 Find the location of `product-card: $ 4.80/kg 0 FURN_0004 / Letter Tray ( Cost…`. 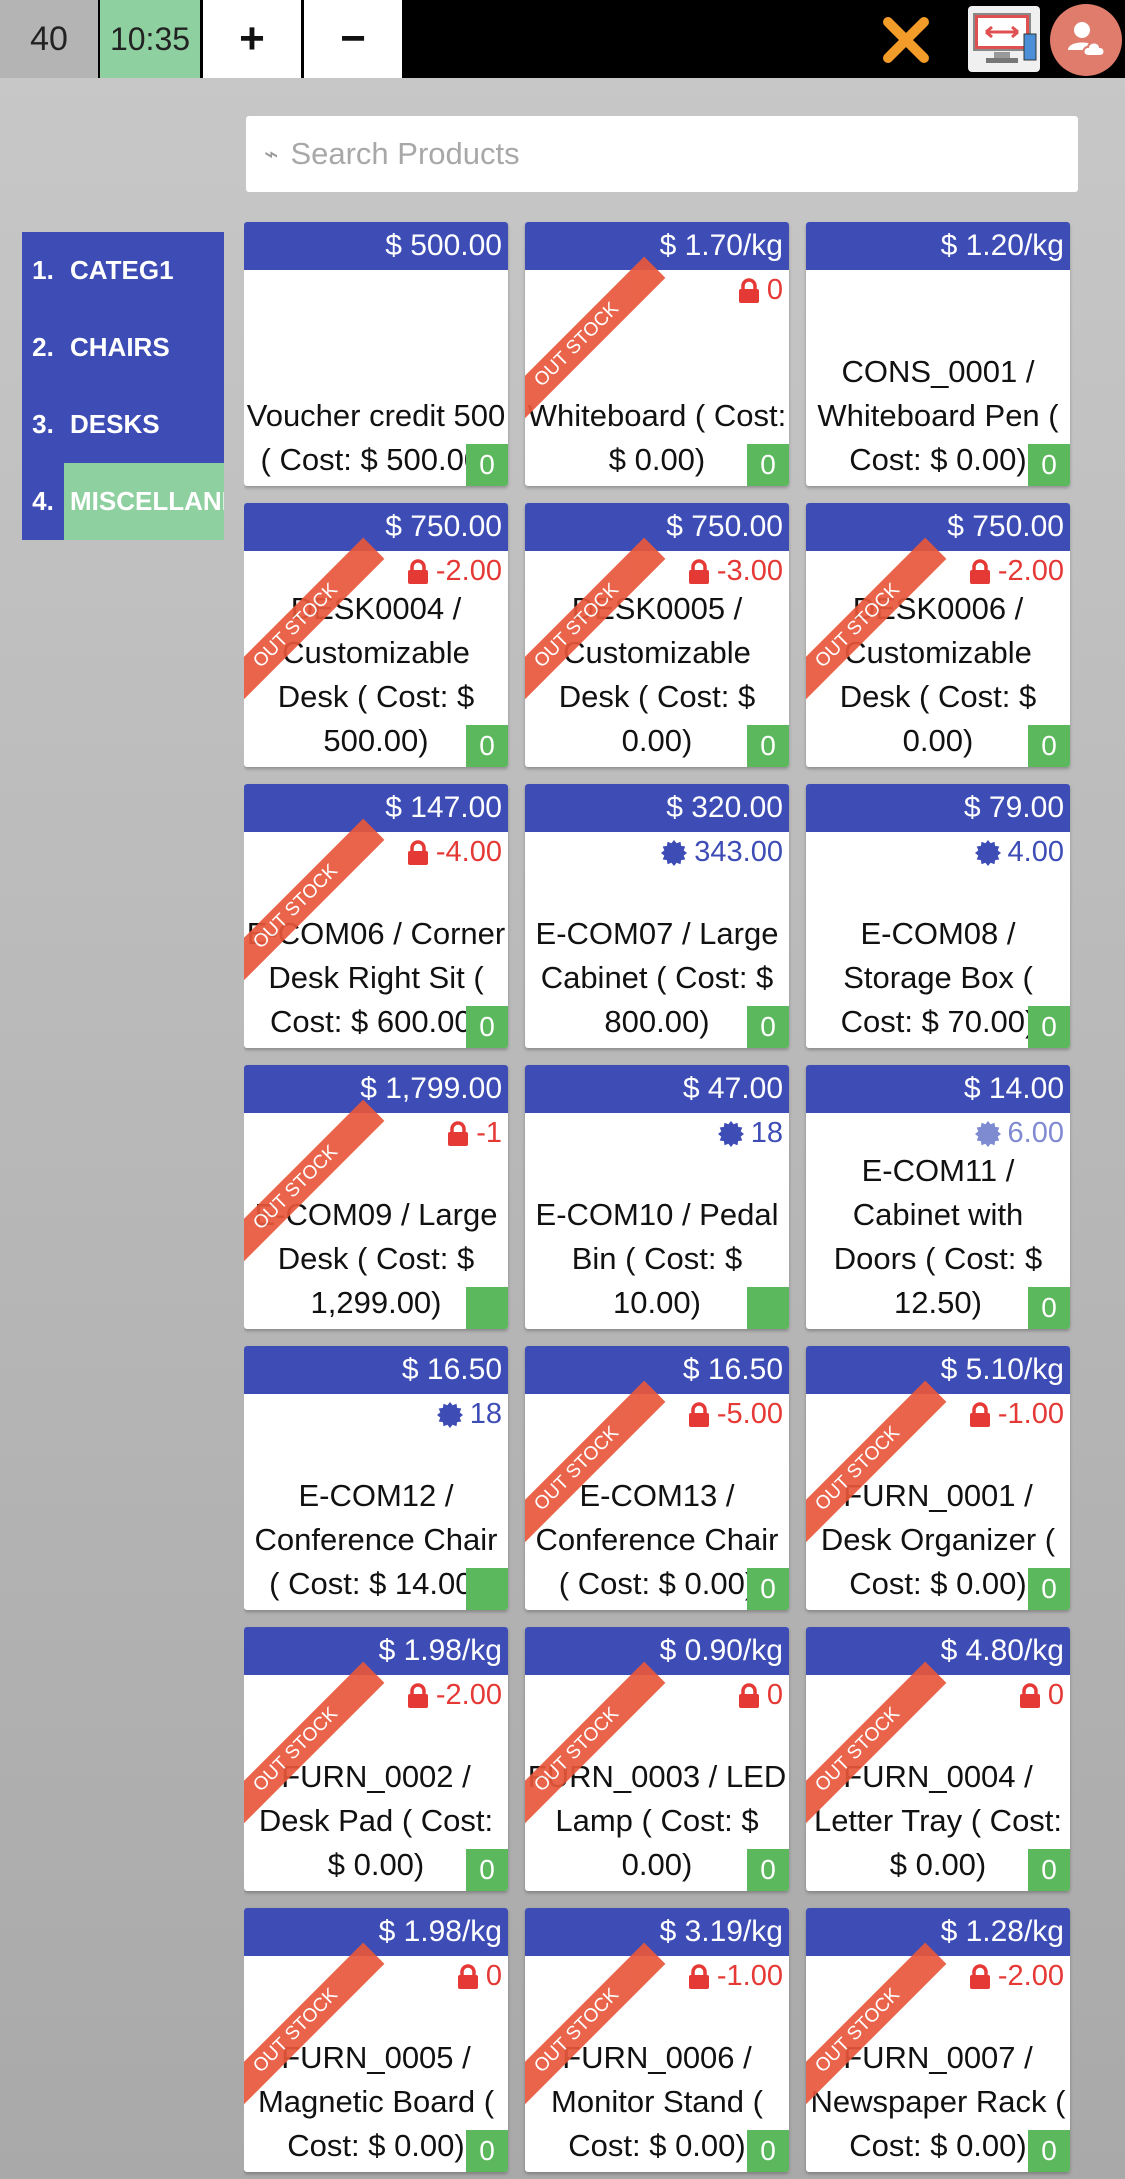

product-card: $ 4.80/kg 0 FURN_0004 / Letter Tray ( Cost… is located at coordinates (938, 1759).